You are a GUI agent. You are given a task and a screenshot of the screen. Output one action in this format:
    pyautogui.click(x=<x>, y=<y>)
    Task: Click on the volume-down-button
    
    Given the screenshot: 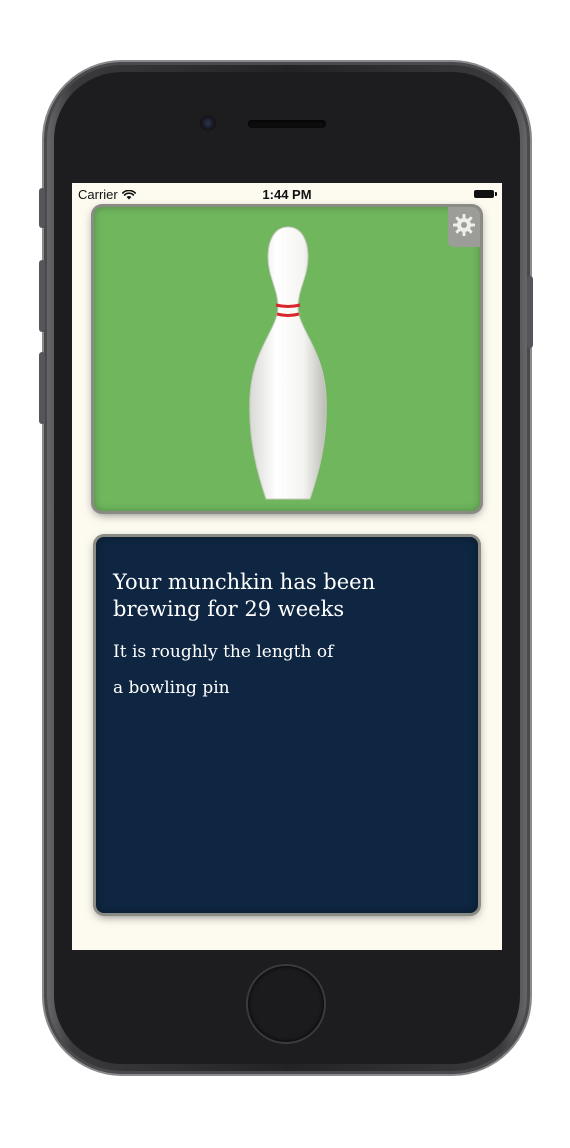 What is the action you would take?
    pyautogui.click(x=42, y=388)
    